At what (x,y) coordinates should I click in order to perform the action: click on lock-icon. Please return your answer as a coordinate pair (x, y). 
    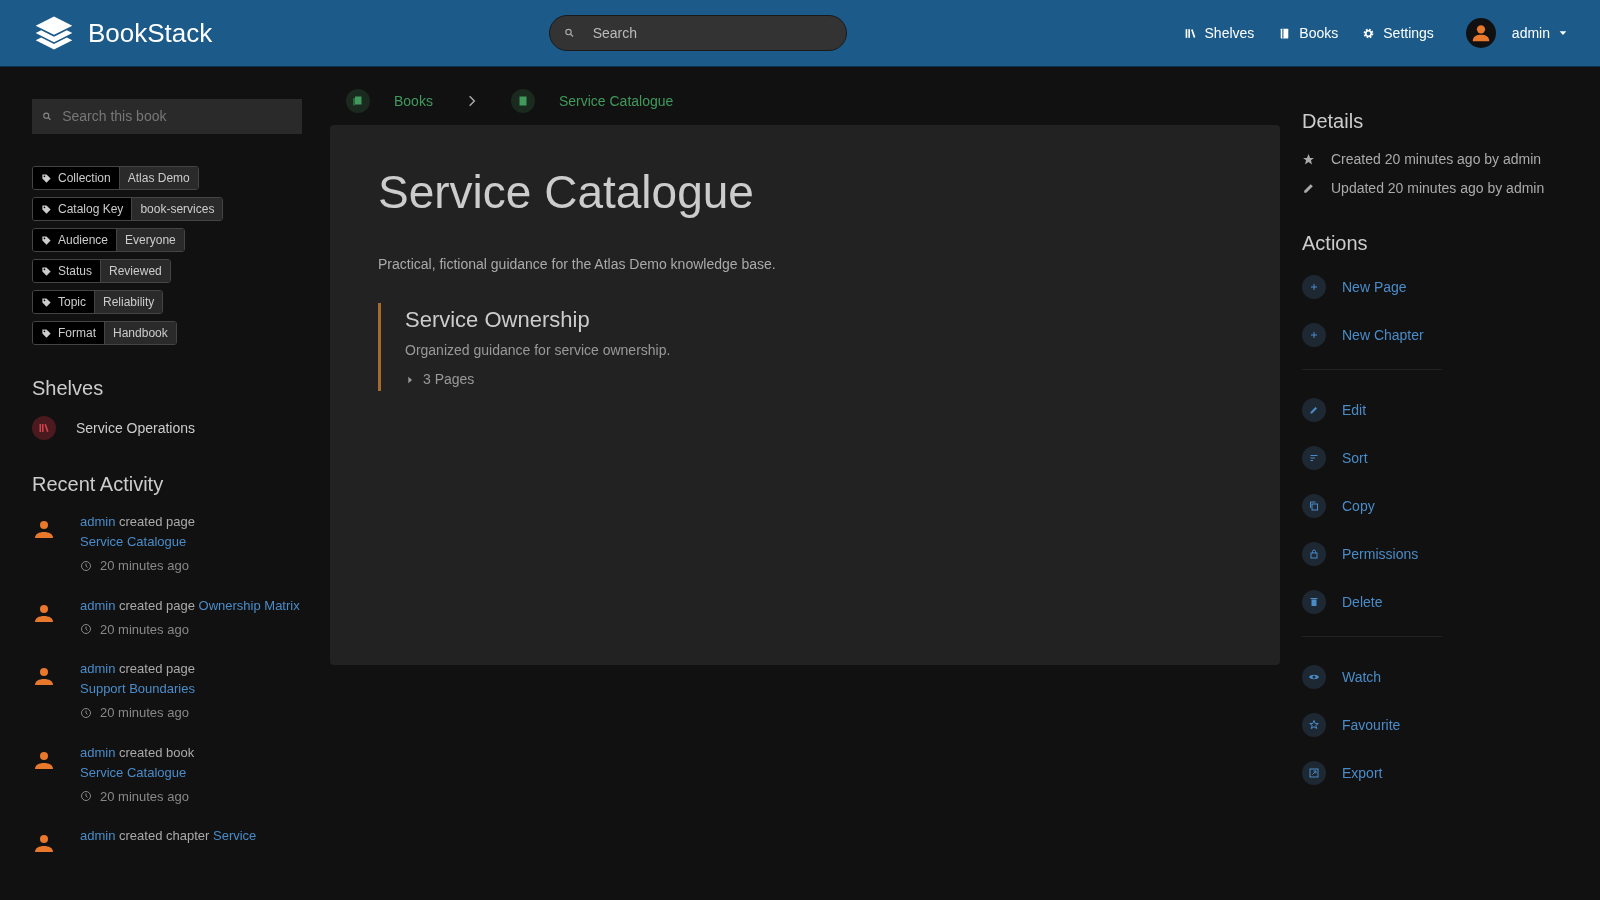
    Looking at the image, I should click on (1314, 554).